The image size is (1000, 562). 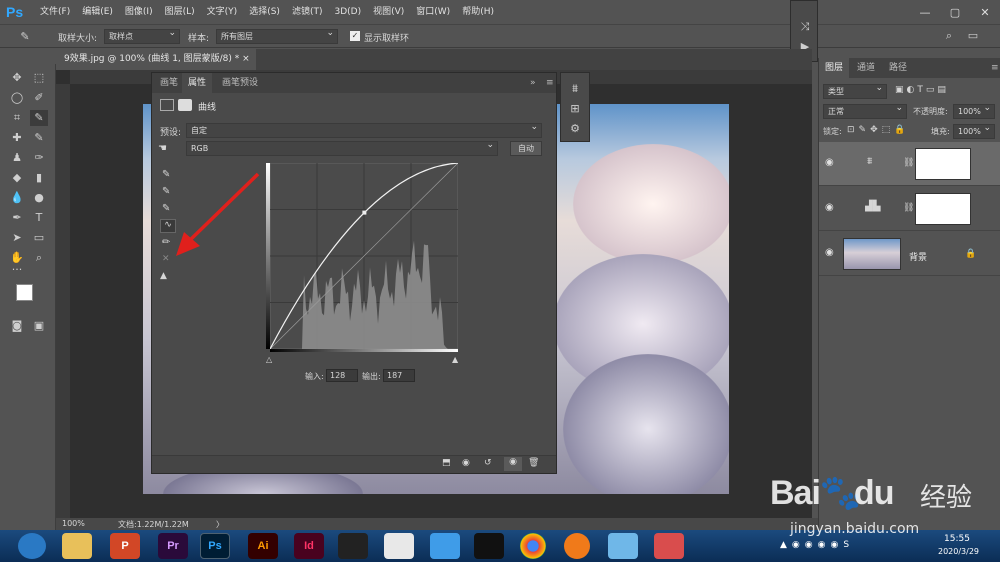 I want to click on opacity-field: 100%, so click(x=974, y=110).